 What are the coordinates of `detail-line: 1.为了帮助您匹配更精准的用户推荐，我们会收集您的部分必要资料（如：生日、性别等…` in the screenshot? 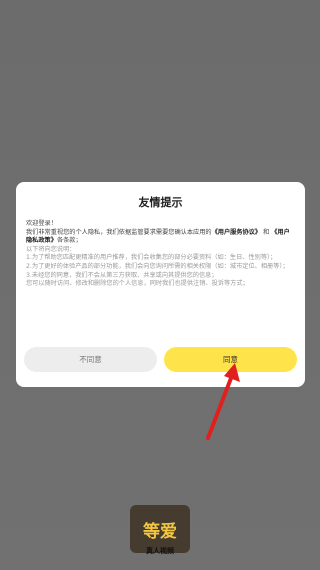 It's located at (151, 258).